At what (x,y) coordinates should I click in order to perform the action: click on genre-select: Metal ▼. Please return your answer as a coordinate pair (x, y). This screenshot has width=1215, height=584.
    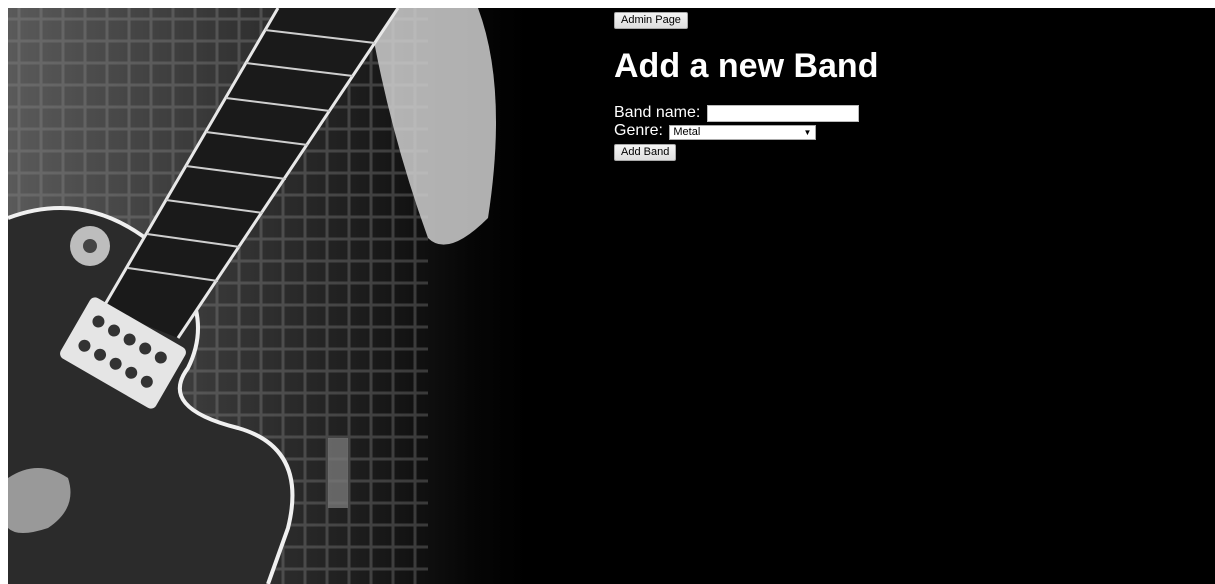
    Looking at the image, I should click on (743, 132).